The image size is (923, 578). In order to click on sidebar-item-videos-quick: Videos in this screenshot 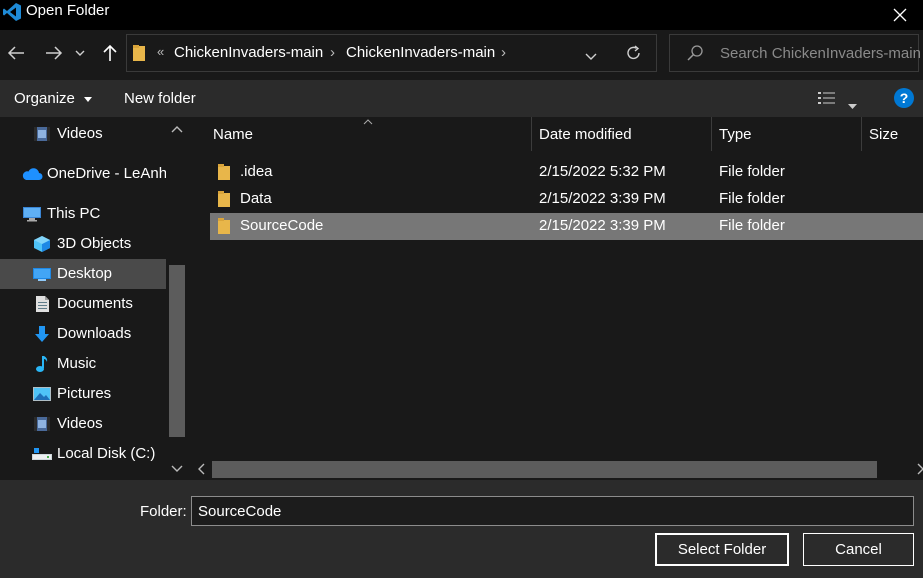, I will do `click(83, 134)`.